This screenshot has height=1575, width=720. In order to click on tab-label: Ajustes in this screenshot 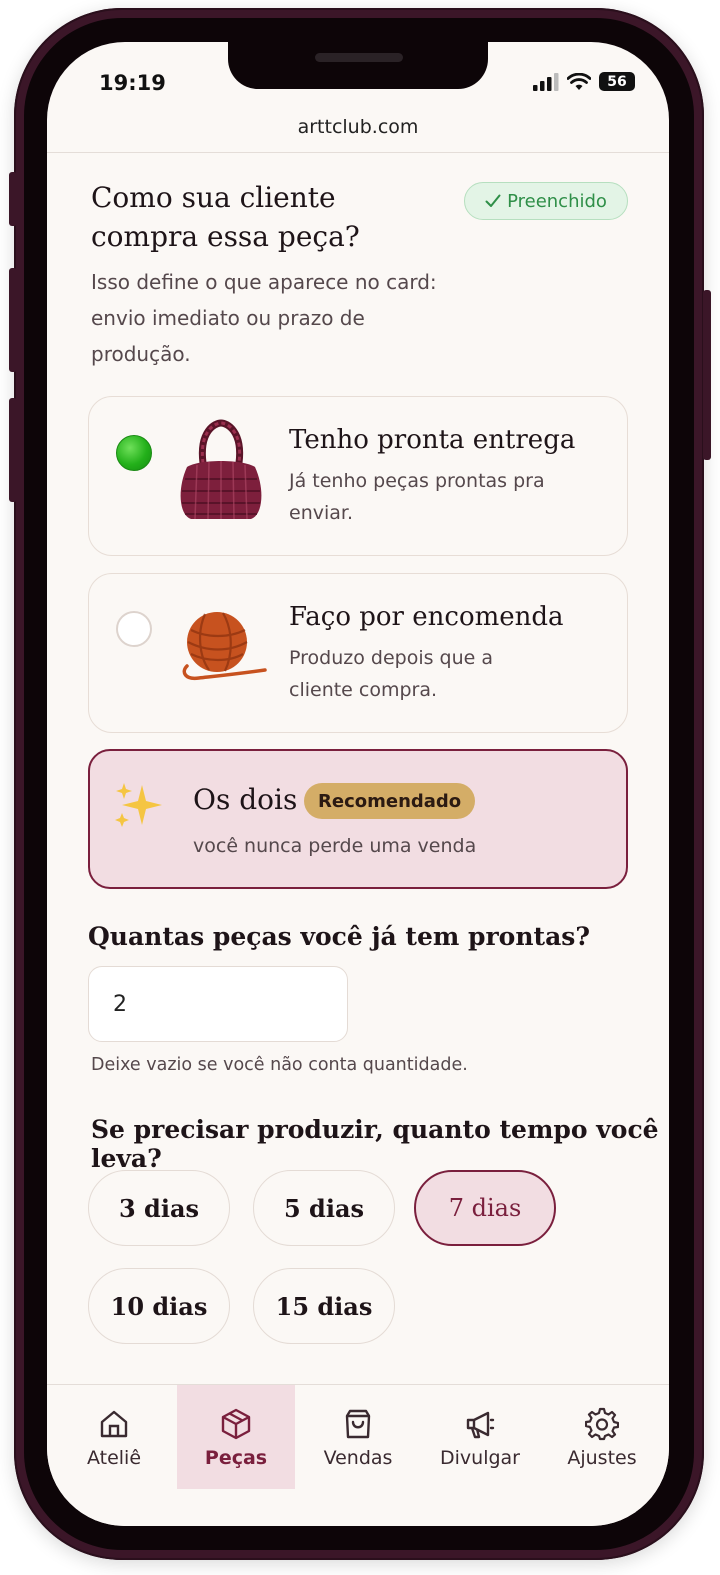, I will do `click(602, 1458)`.